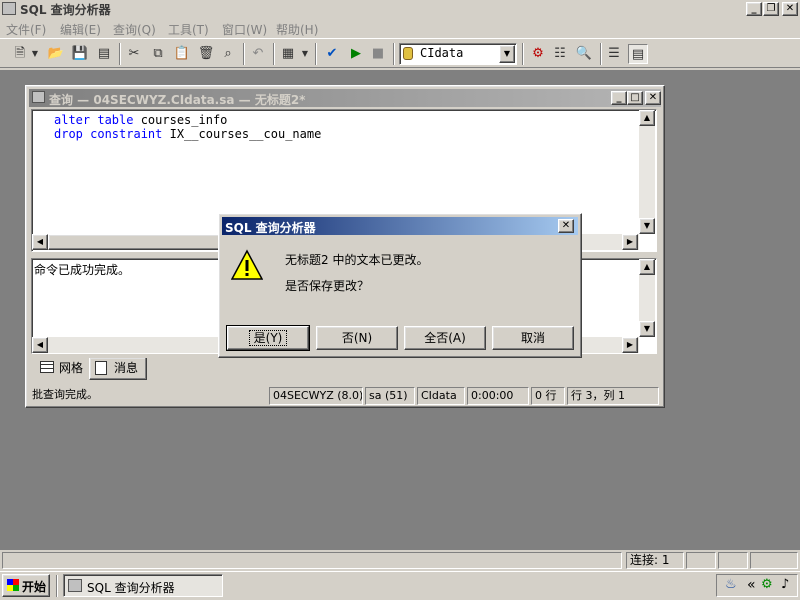 The image size is (800, 600). Describe the element at coordinates (312, 560) in the screenshot. I see `status-main-panel` at that location.